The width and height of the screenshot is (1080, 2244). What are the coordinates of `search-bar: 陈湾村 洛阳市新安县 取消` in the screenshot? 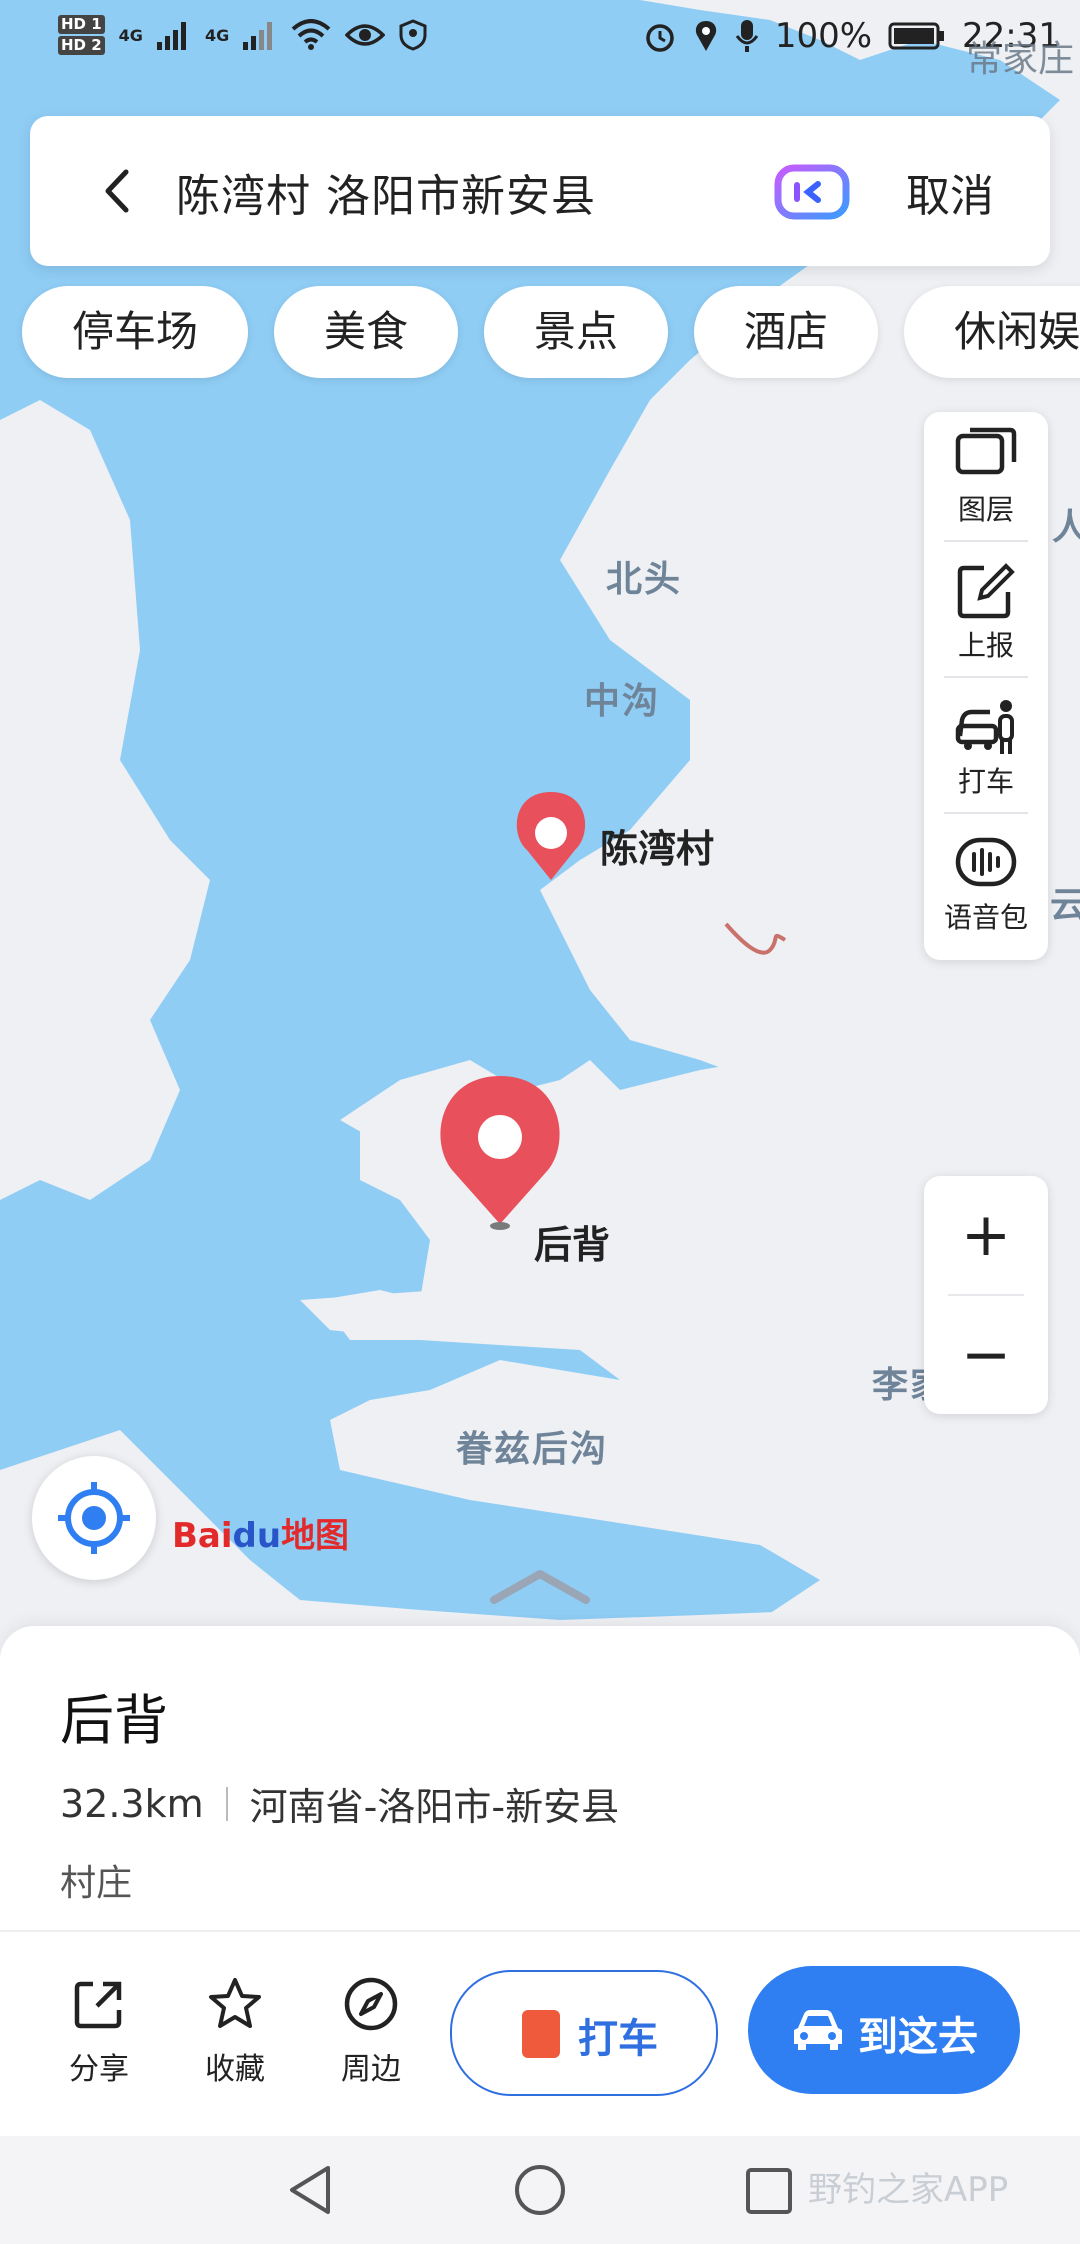 It's located at (540, 191).